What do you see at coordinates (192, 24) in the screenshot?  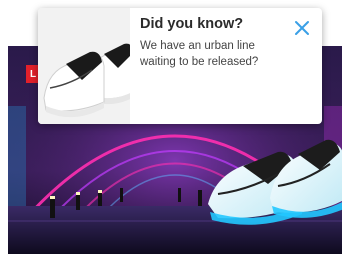 I see `popup-title: Did you know?` at bounding box center [192, 24].